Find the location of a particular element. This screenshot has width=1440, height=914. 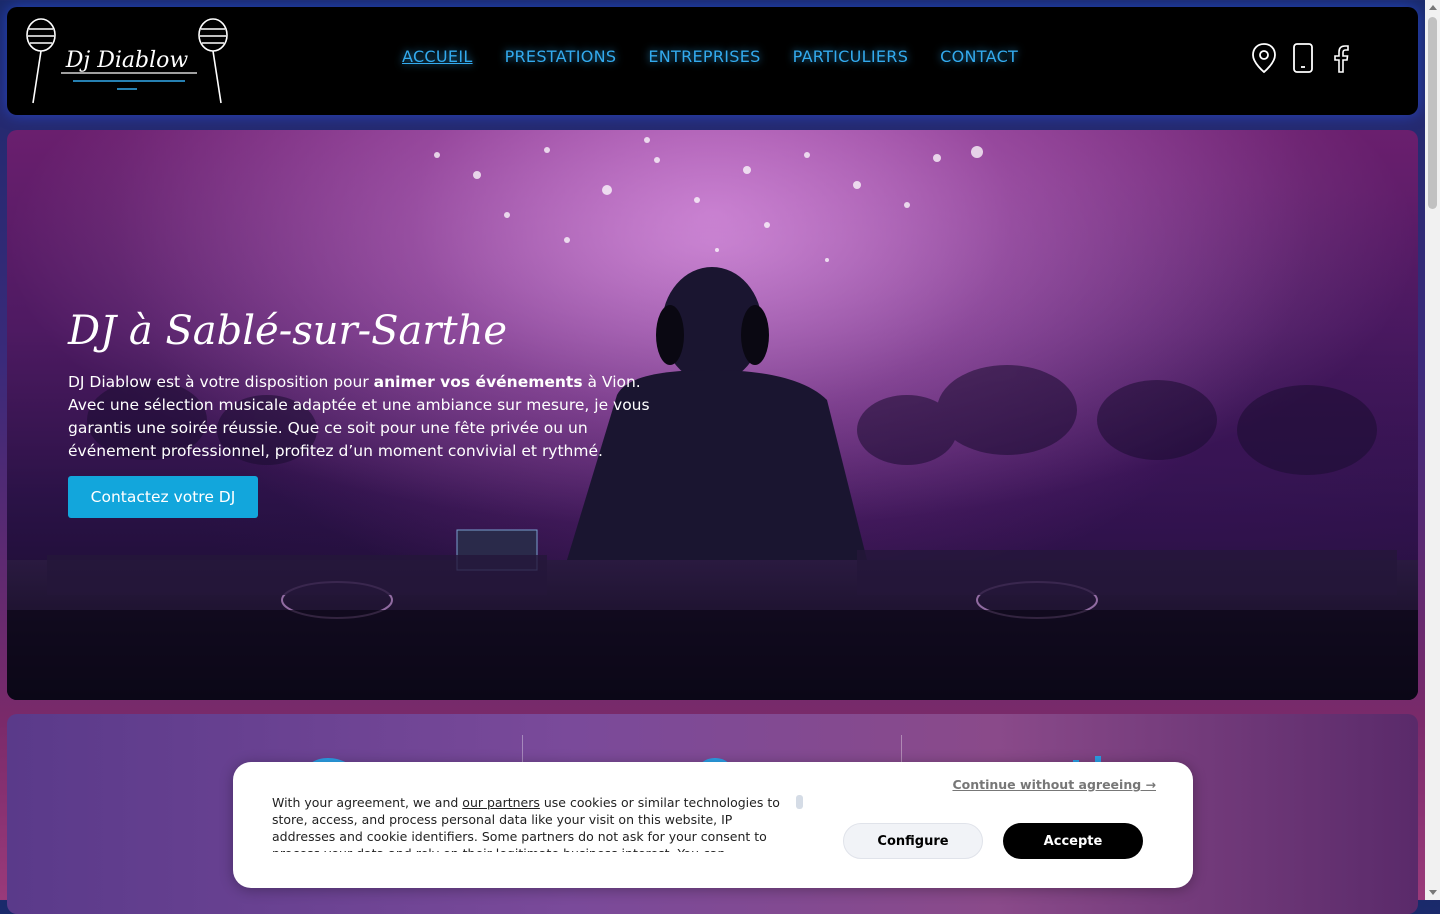

dj-diablow-logo: Dj Diablow is located at coordinates (127, 61).